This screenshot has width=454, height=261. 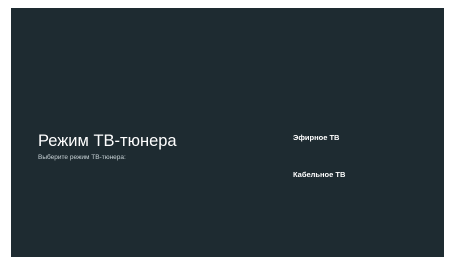 What do you see at coordinates (360, 175) in the screenshot?
I see `option-cable-tv: Кабельное ТВ` at bounding box center [360, 175].